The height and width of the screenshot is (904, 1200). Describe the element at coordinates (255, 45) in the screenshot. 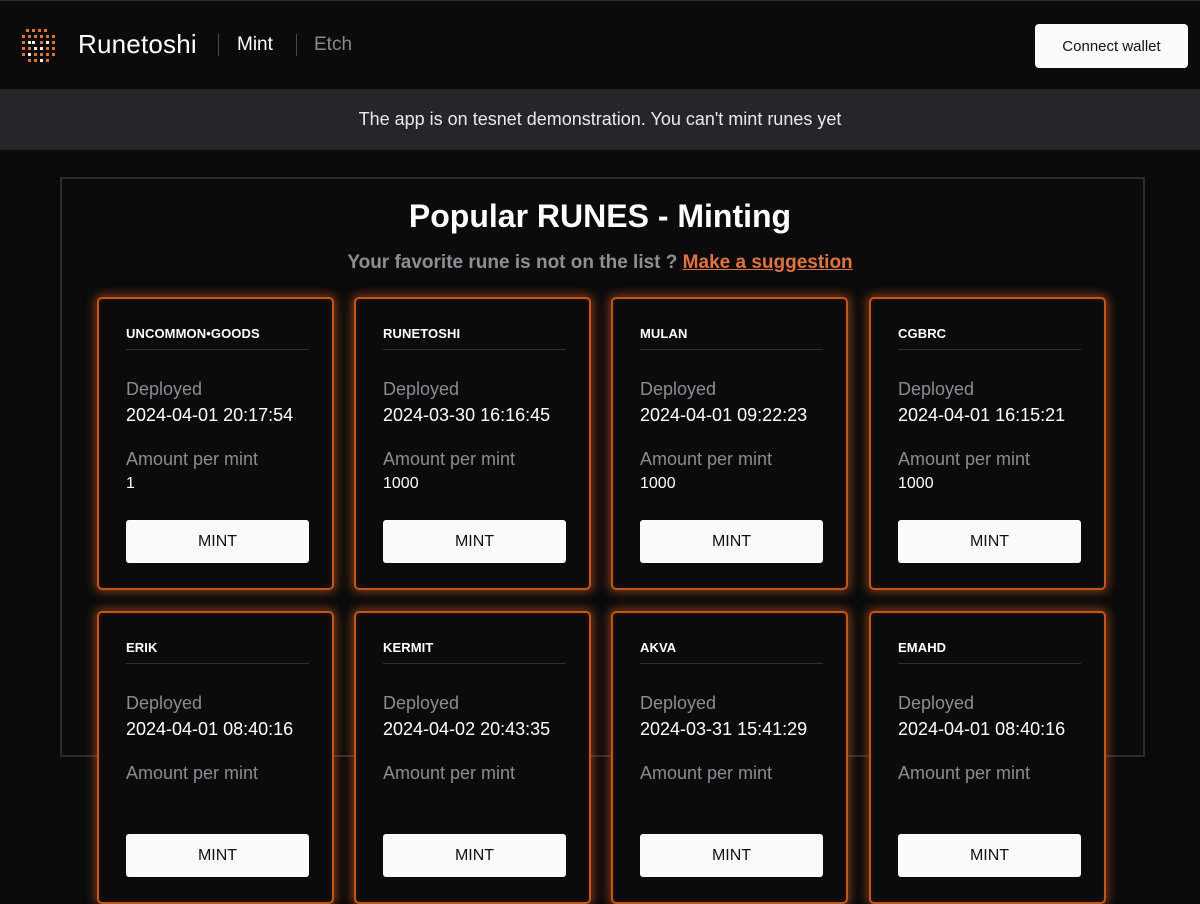

I see `nav-mint: Mint` at that location.